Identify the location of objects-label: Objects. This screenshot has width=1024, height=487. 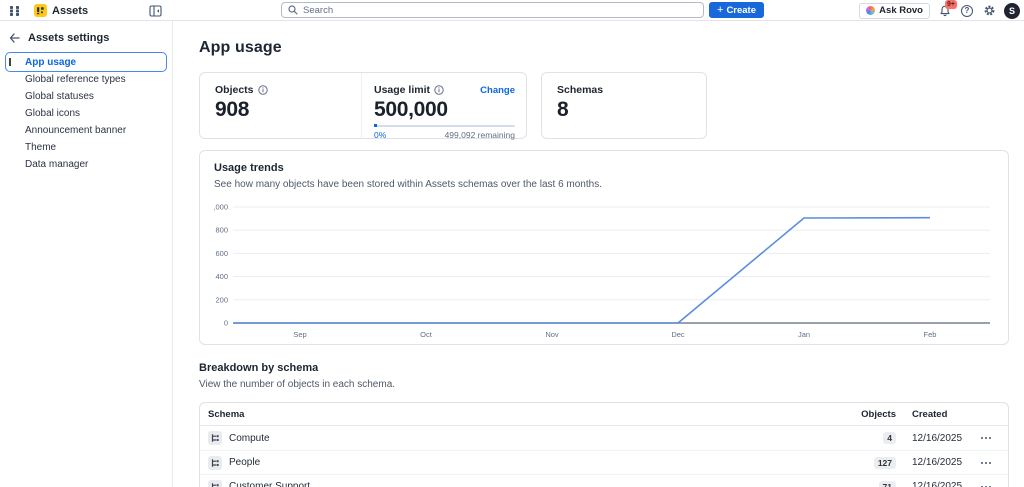
(234, 90).